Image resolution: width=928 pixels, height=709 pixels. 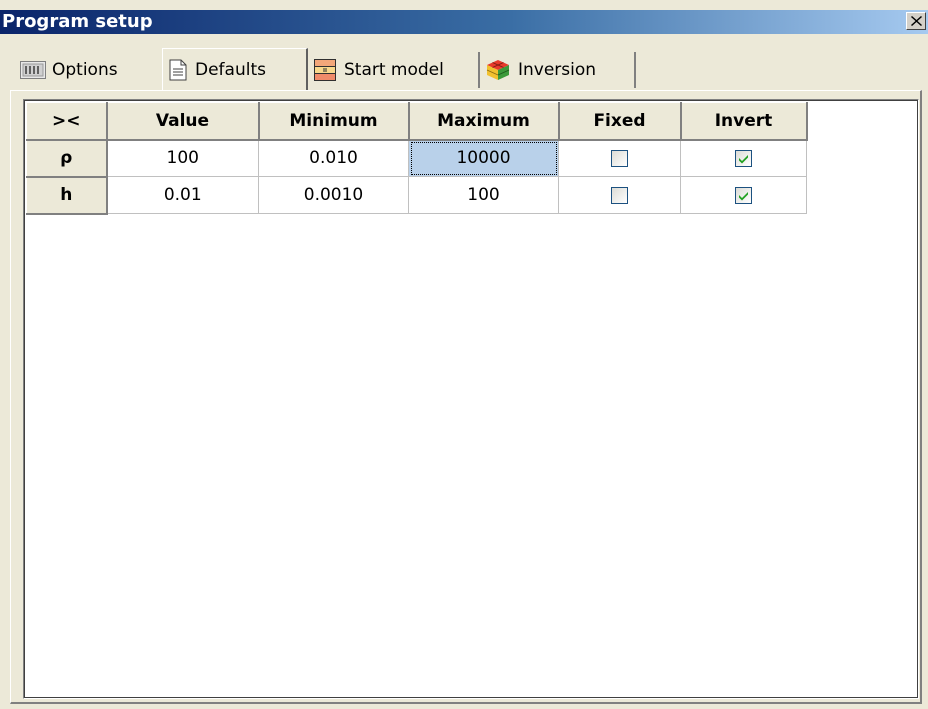 I want to click on tab-inversion-label: Inversion, so click(x=557, y=70).